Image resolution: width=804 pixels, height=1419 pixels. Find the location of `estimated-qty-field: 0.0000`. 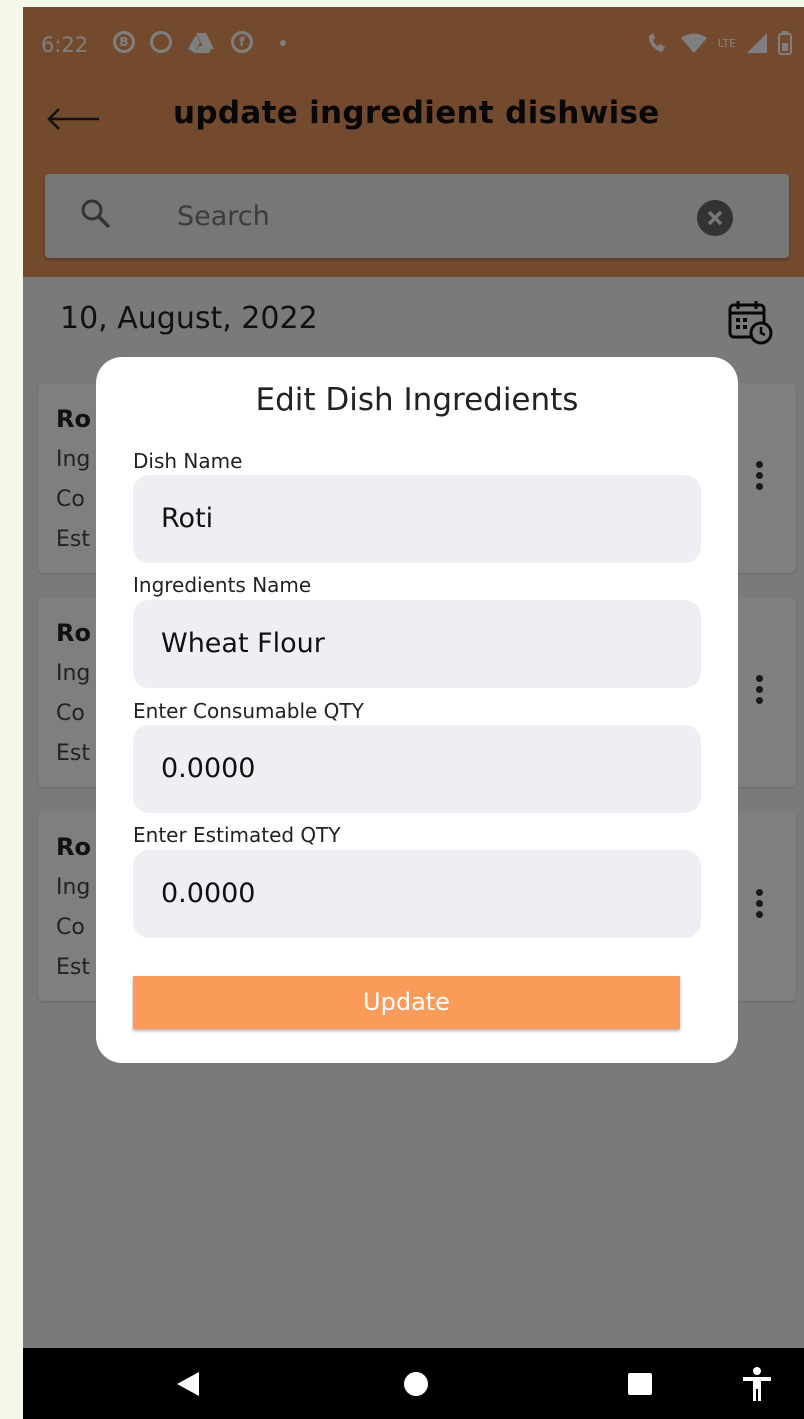

estimated-qty-field: 0.0000 is located at coordinates (417, 894).